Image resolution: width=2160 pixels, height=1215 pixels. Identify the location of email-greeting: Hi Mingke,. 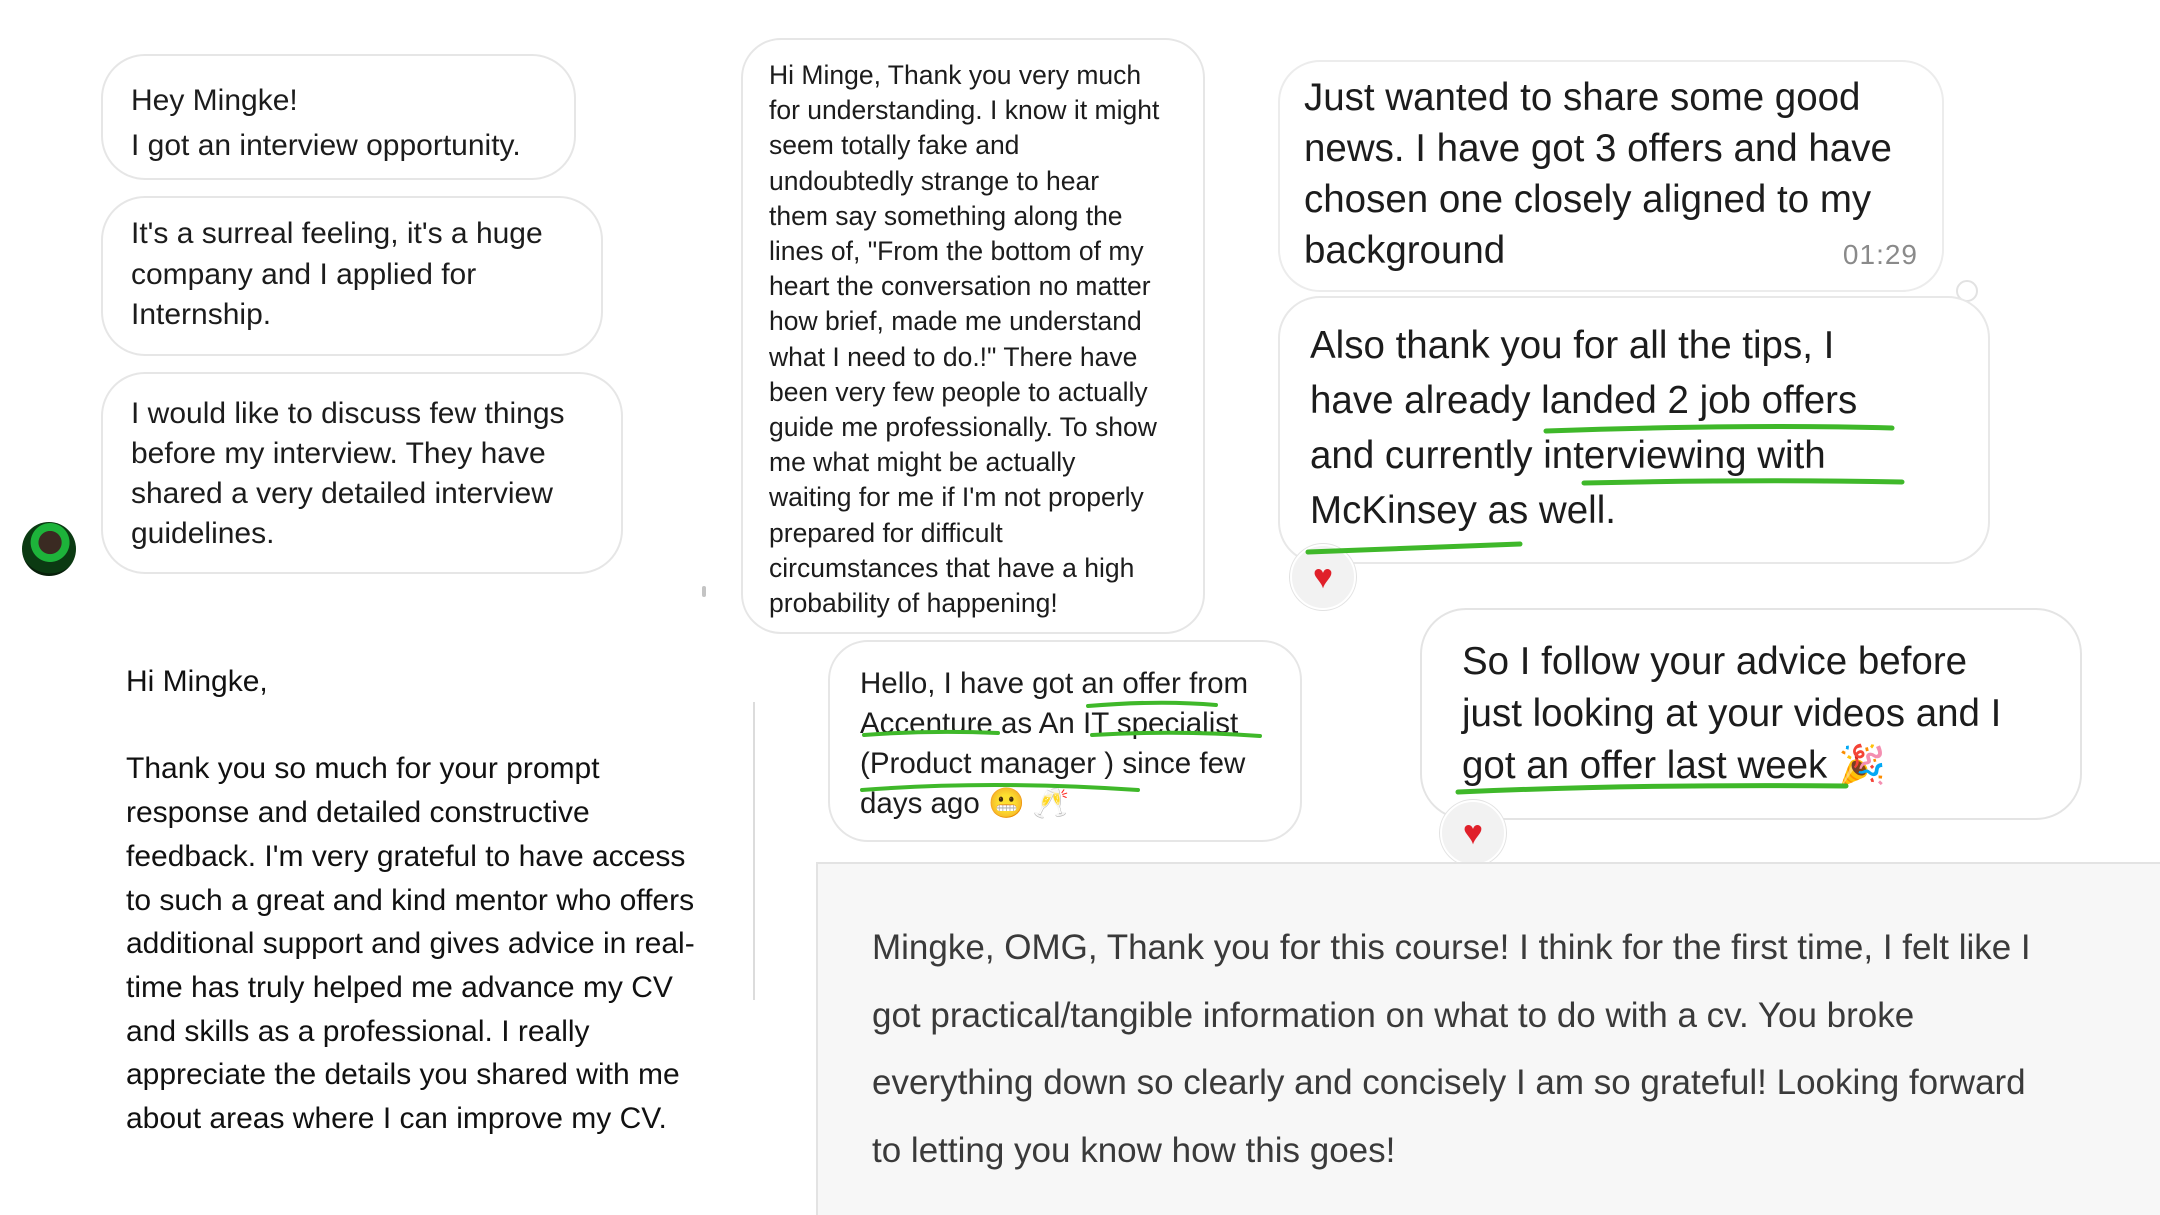
(197, 681).